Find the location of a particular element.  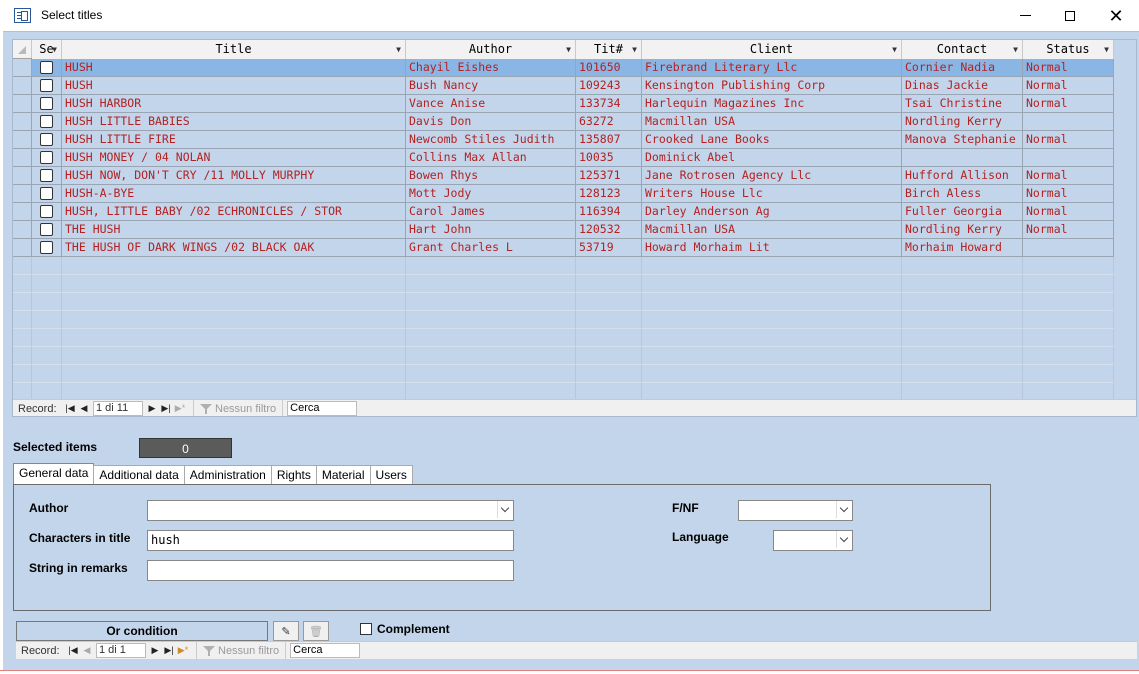

cell-tit: 120532 is located at coordinates (609, 230).